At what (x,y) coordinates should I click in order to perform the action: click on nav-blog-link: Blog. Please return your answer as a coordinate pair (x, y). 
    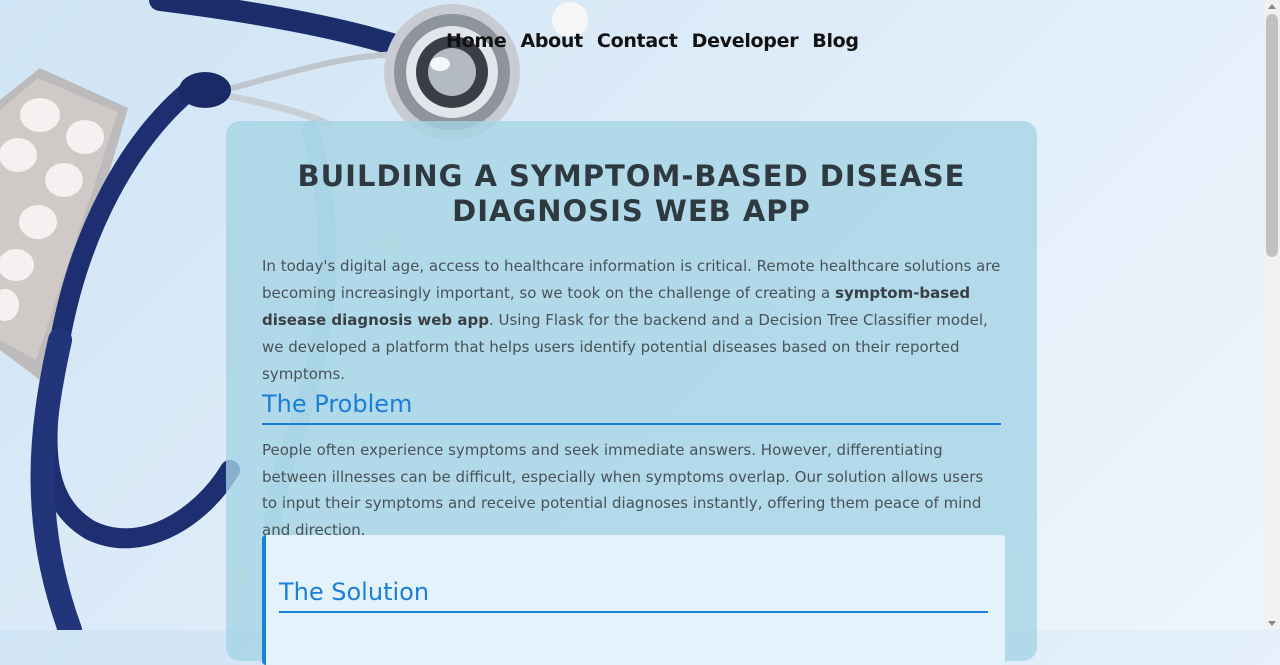
    Looking at the image, I should click on (835, 41).